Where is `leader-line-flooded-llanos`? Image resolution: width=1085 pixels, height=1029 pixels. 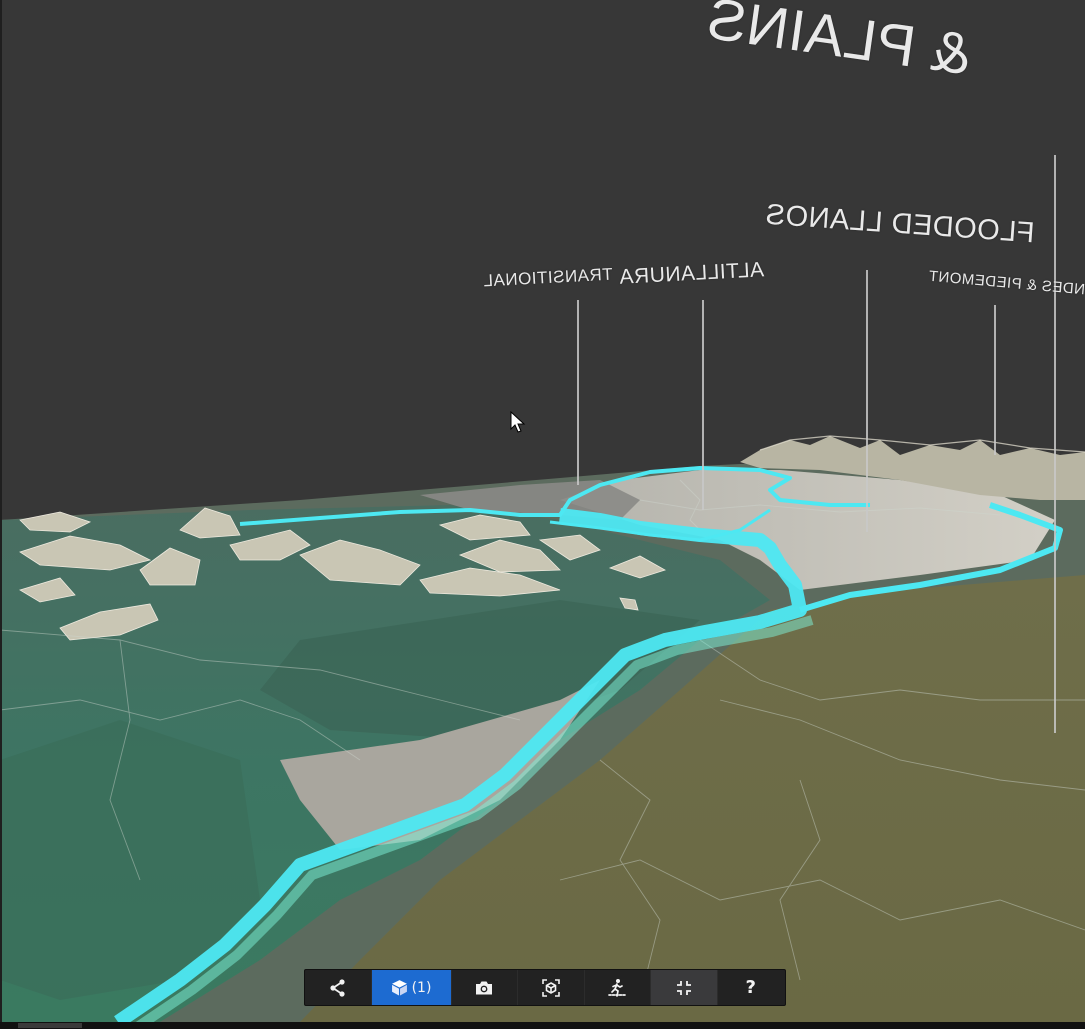 leader-line-flooded-llanos is located at coordinates (867, 401).